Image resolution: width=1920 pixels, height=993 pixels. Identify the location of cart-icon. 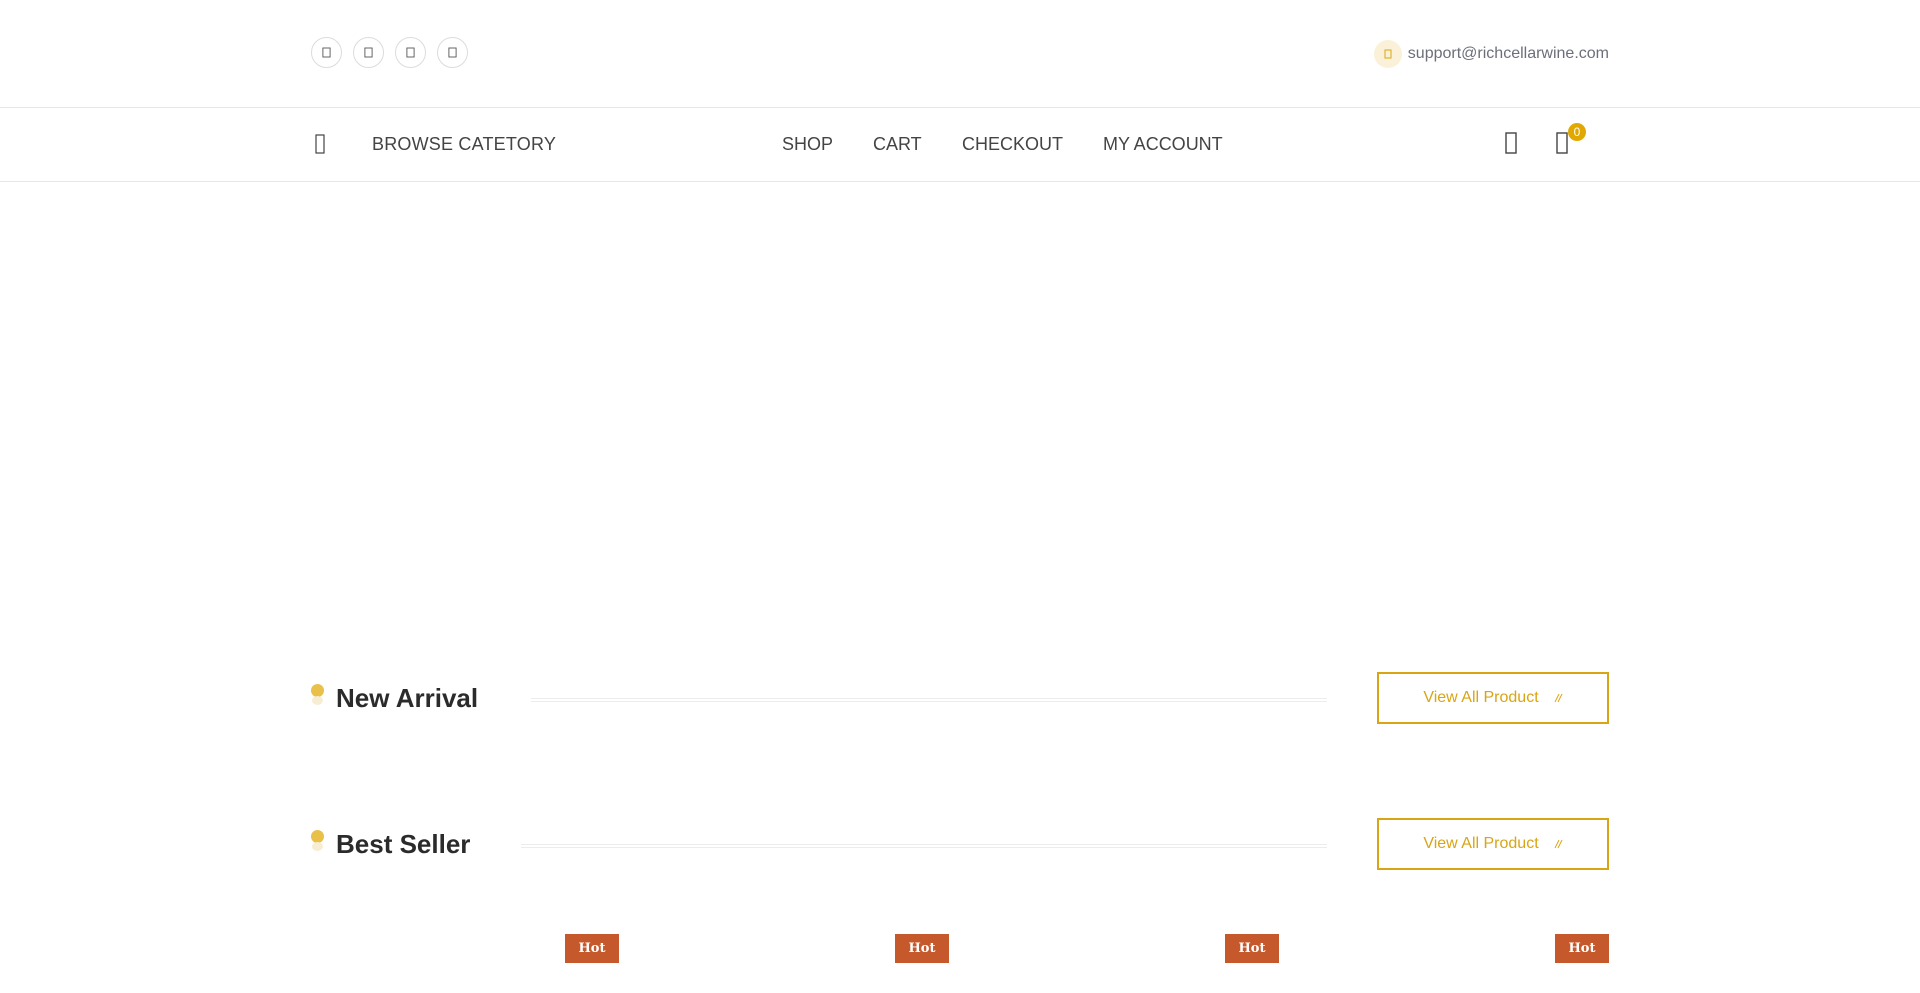
(1562, 143).